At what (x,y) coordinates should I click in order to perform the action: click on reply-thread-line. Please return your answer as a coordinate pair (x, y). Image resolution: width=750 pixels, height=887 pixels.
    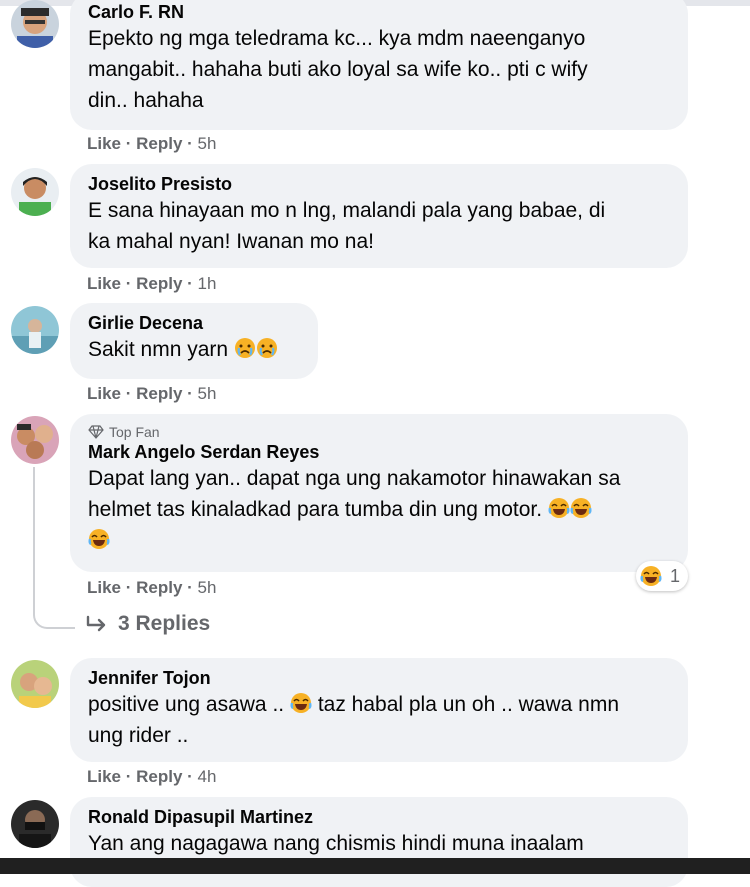
    Looking at the image, I should click on (54, 548).